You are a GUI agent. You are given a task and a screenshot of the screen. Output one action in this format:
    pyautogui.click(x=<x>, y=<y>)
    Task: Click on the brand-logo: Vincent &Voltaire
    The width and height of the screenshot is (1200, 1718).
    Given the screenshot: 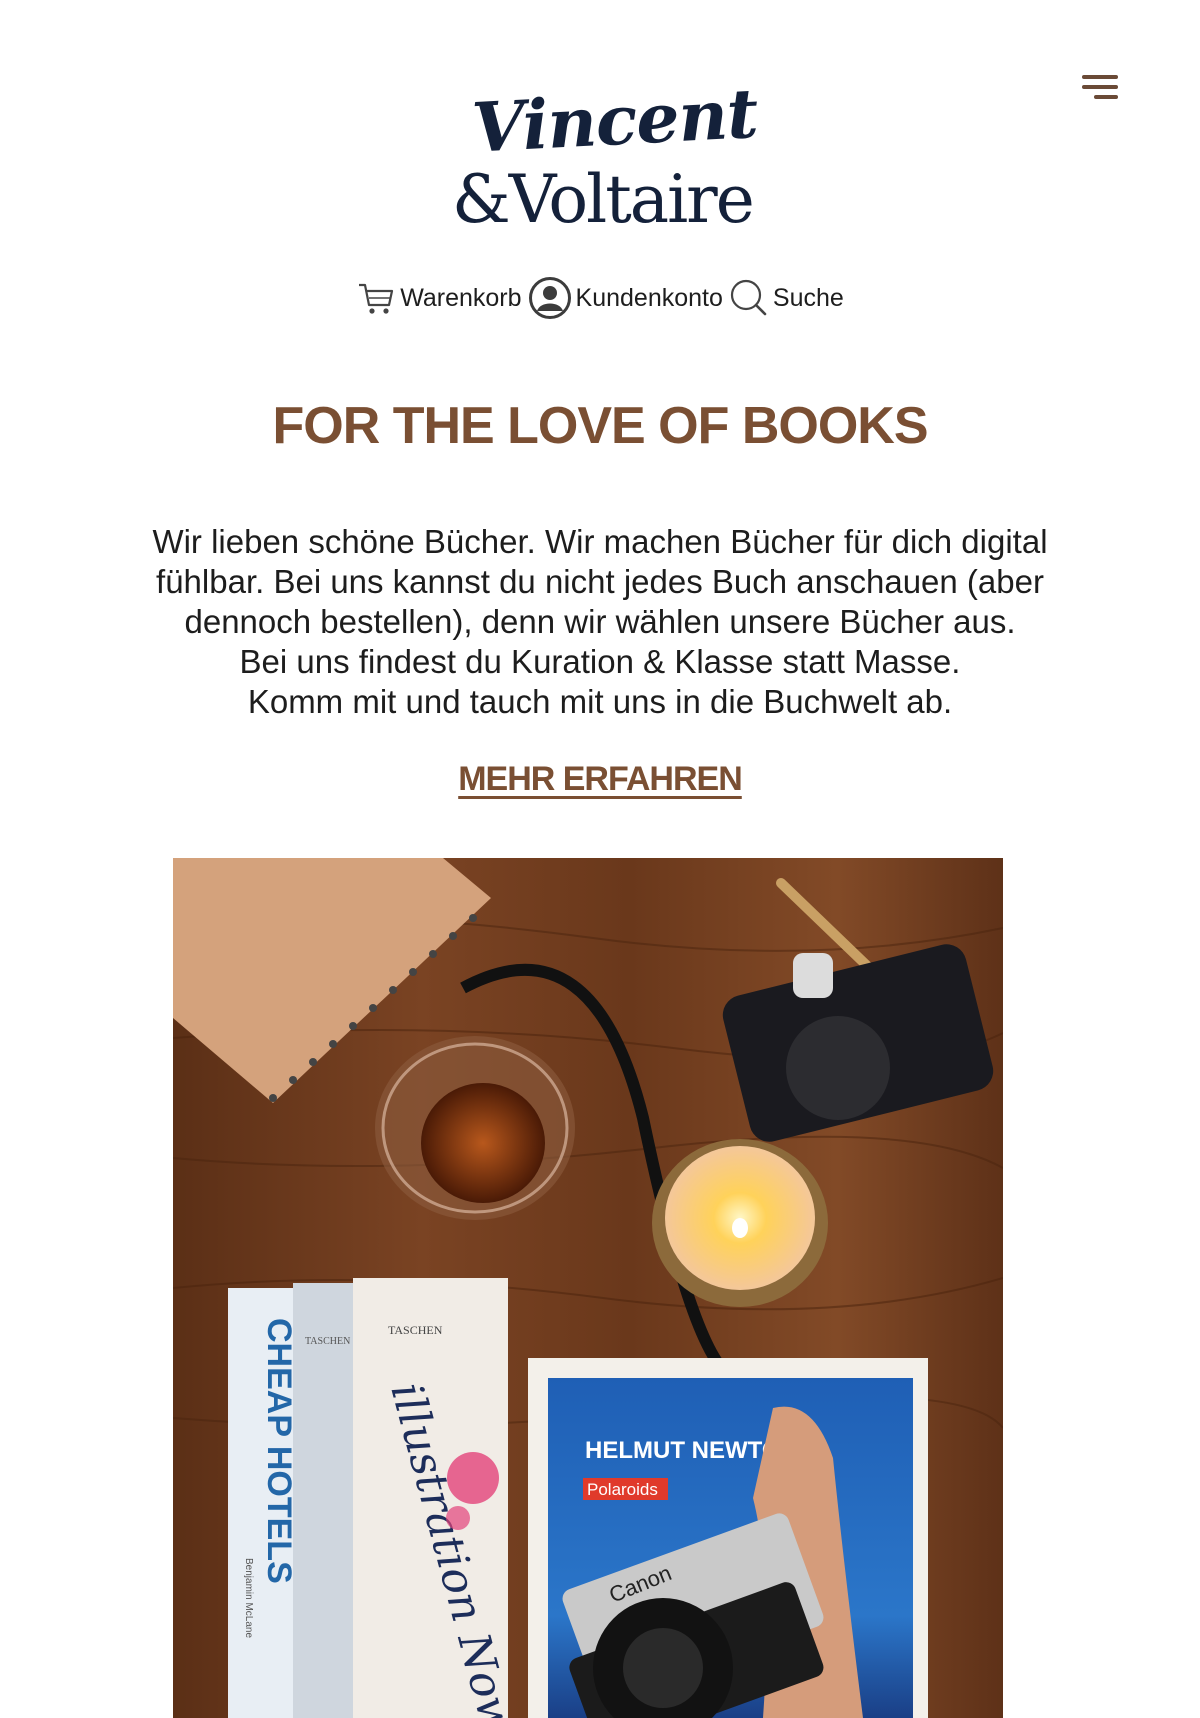 What is the action you would take?
    pyautogui.click(x=600, y=158)
    